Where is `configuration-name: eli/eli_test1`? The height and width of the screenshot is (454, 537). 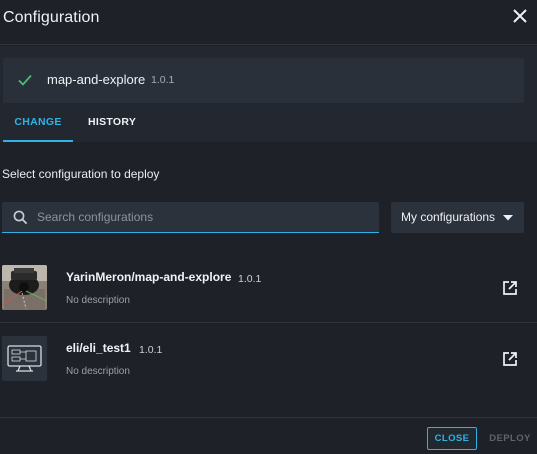
configuration-name: eli/eli_test1 is located at coordinates (98, 348).